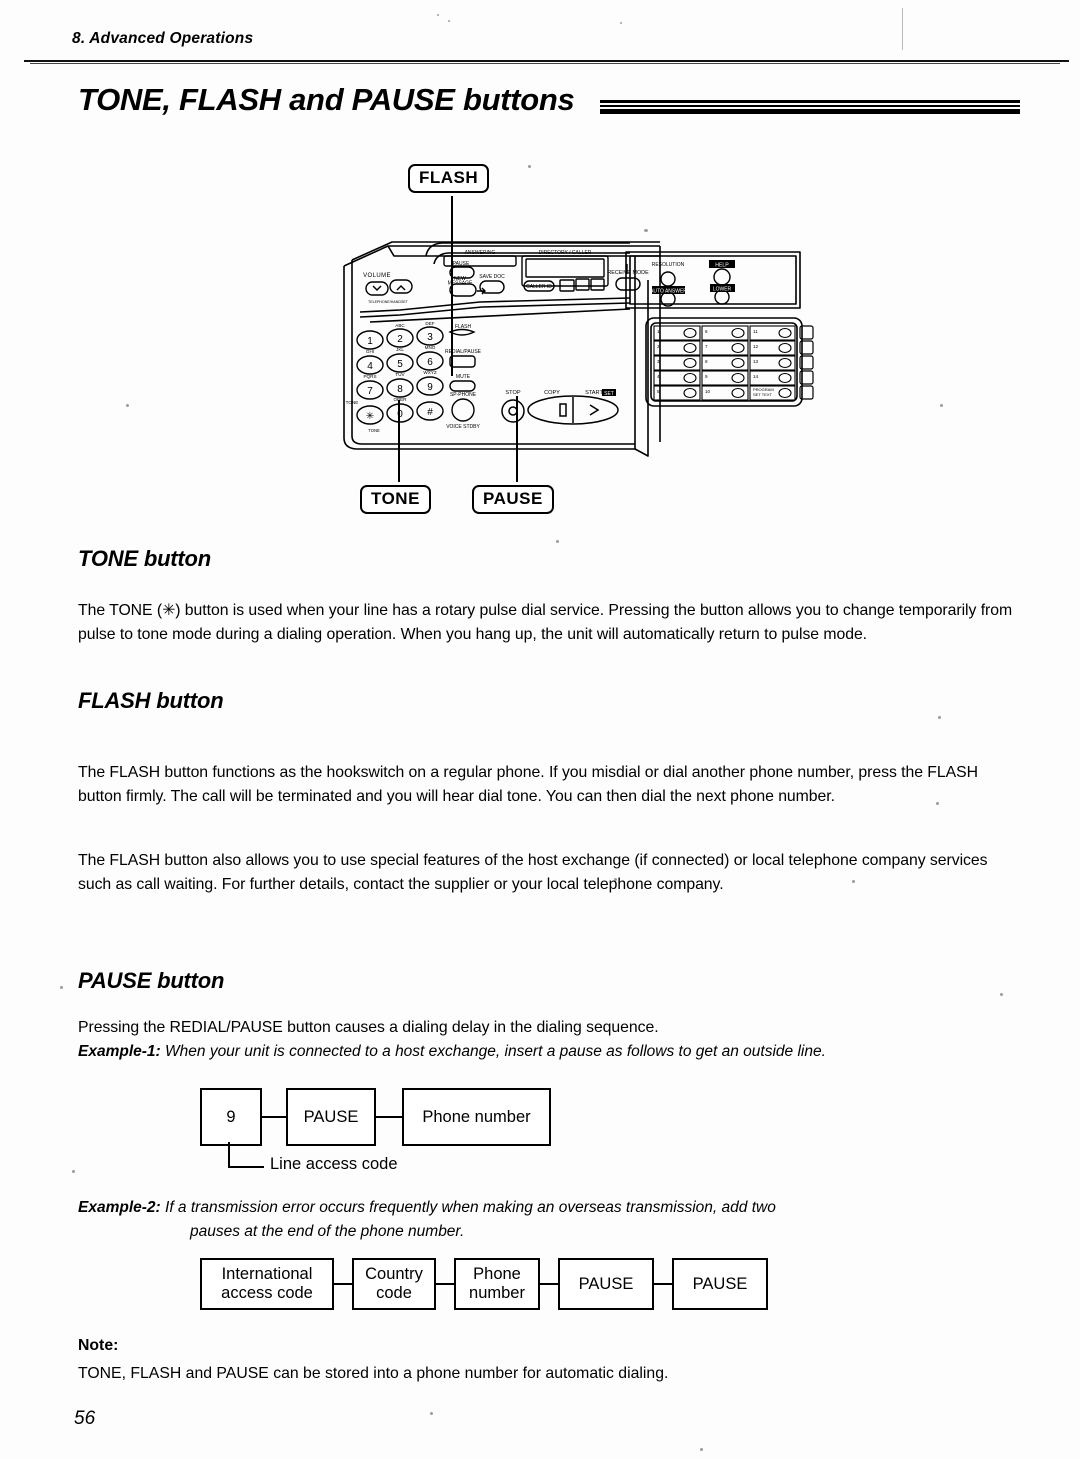 This screenshot has width=1080, height=1459. What do you see at coordinates (492, 277) in the screenshot?
I see `svg-text: SAVE DOC` at bounding box center [492, 277].